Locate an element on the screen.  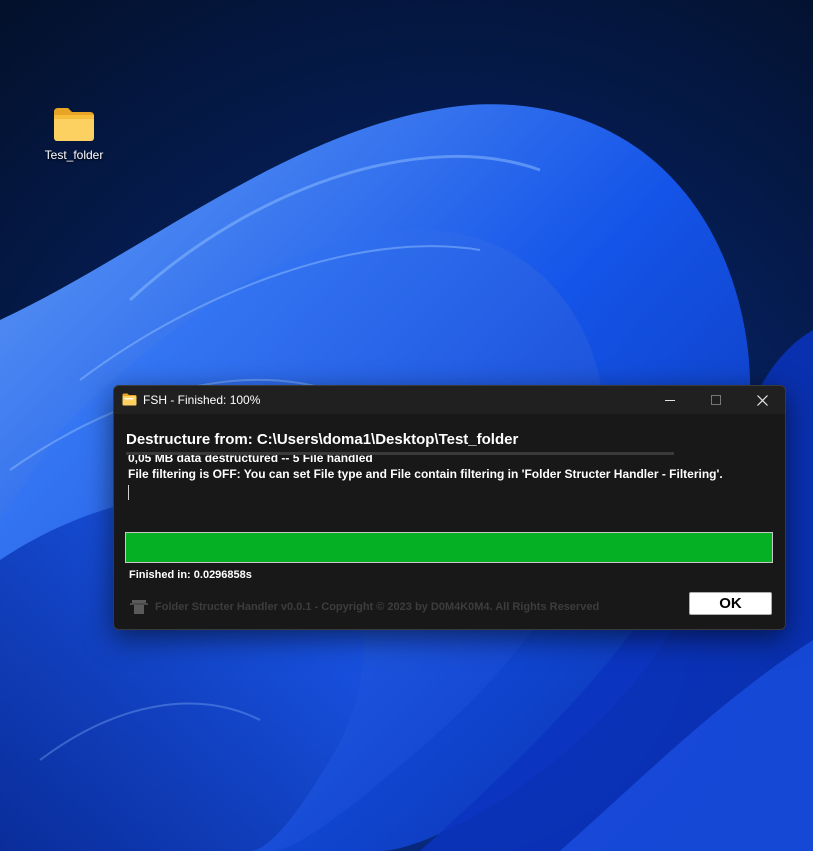
title-bar: FSH - Finished: 100% is located at coordinates (449, 400).